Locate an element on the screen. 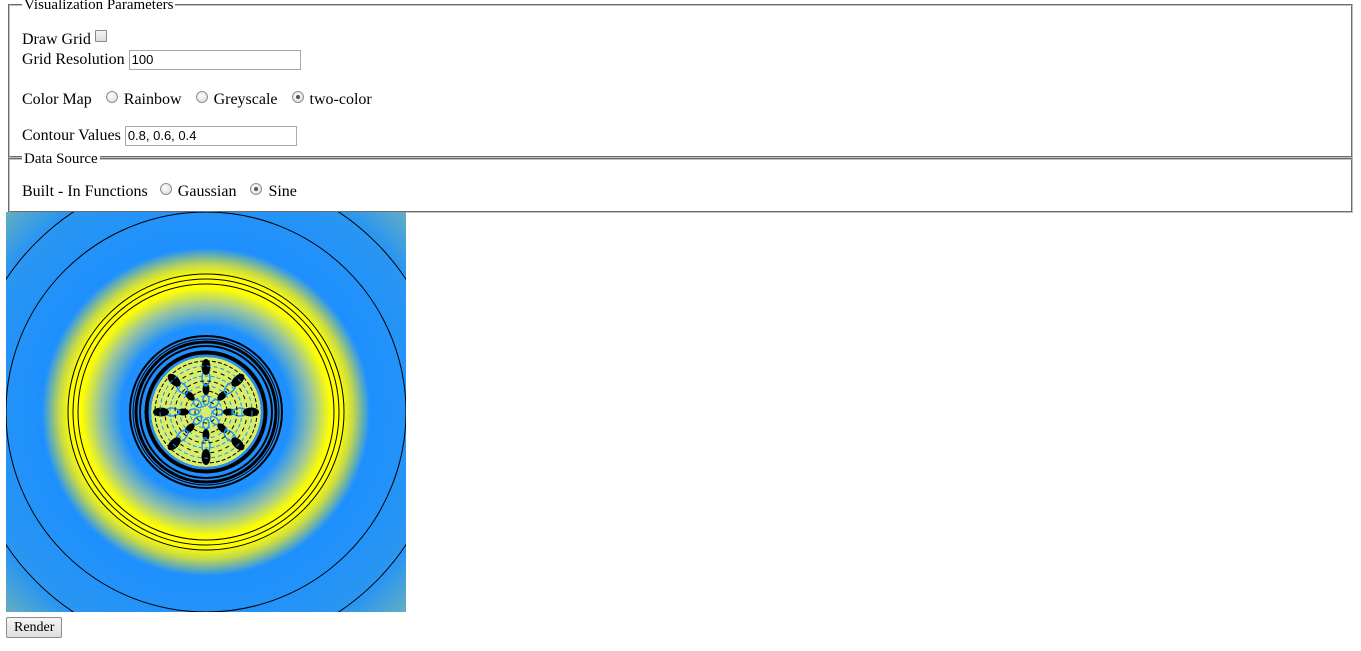  render-button: Render is located at coordinates (34, 627).